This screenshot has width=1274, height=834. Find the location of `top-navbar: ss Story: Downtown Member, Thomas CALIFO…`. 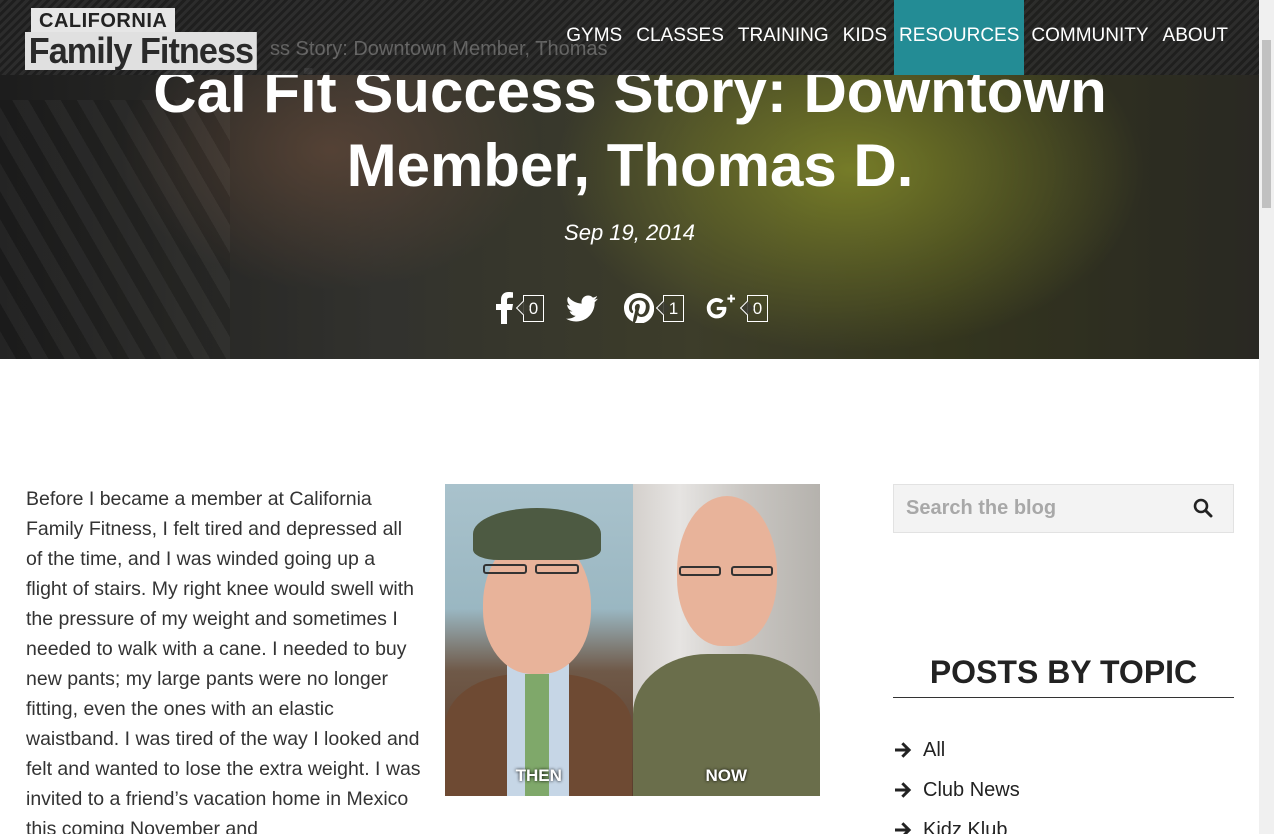

top-navbar: ss Story: Downtown Member, Thomas CALIFO… is located at coordinates (629, 37).